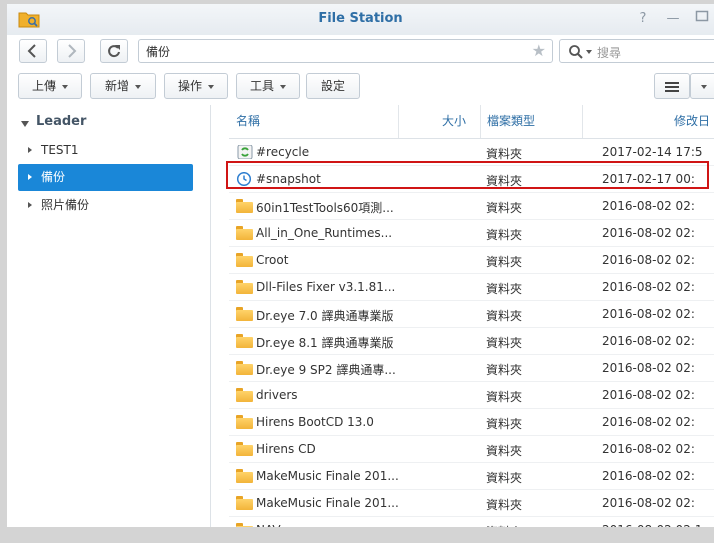 The image size is (714, 543). I want to click on table-row: Dr.eye 9 SP2 譯典通專... 資料夾 2016-08-02 02:, so click(471, 368).